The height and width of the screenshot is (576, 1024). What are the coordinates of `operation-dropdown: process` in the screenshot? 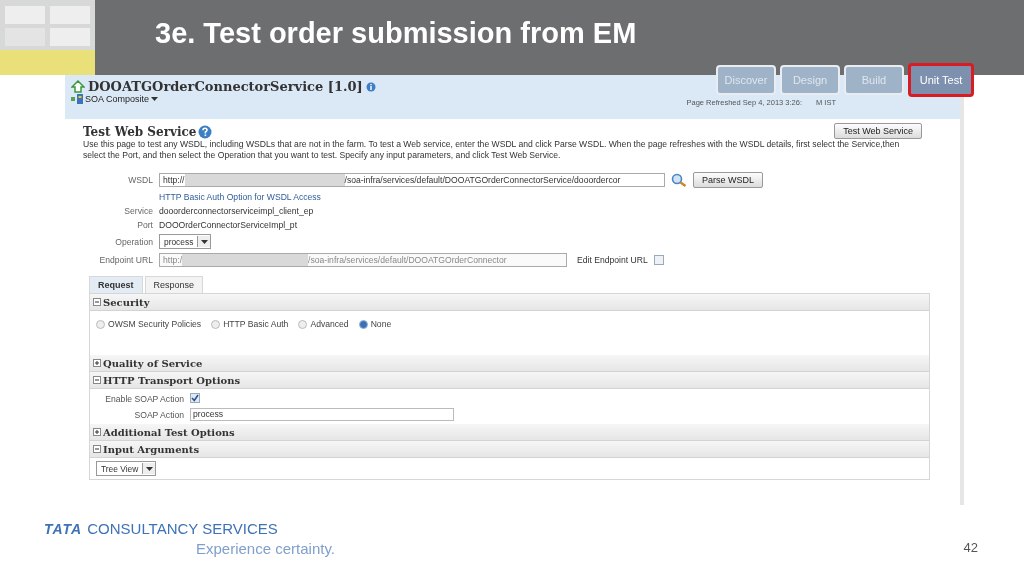 It's located at (185, 241).